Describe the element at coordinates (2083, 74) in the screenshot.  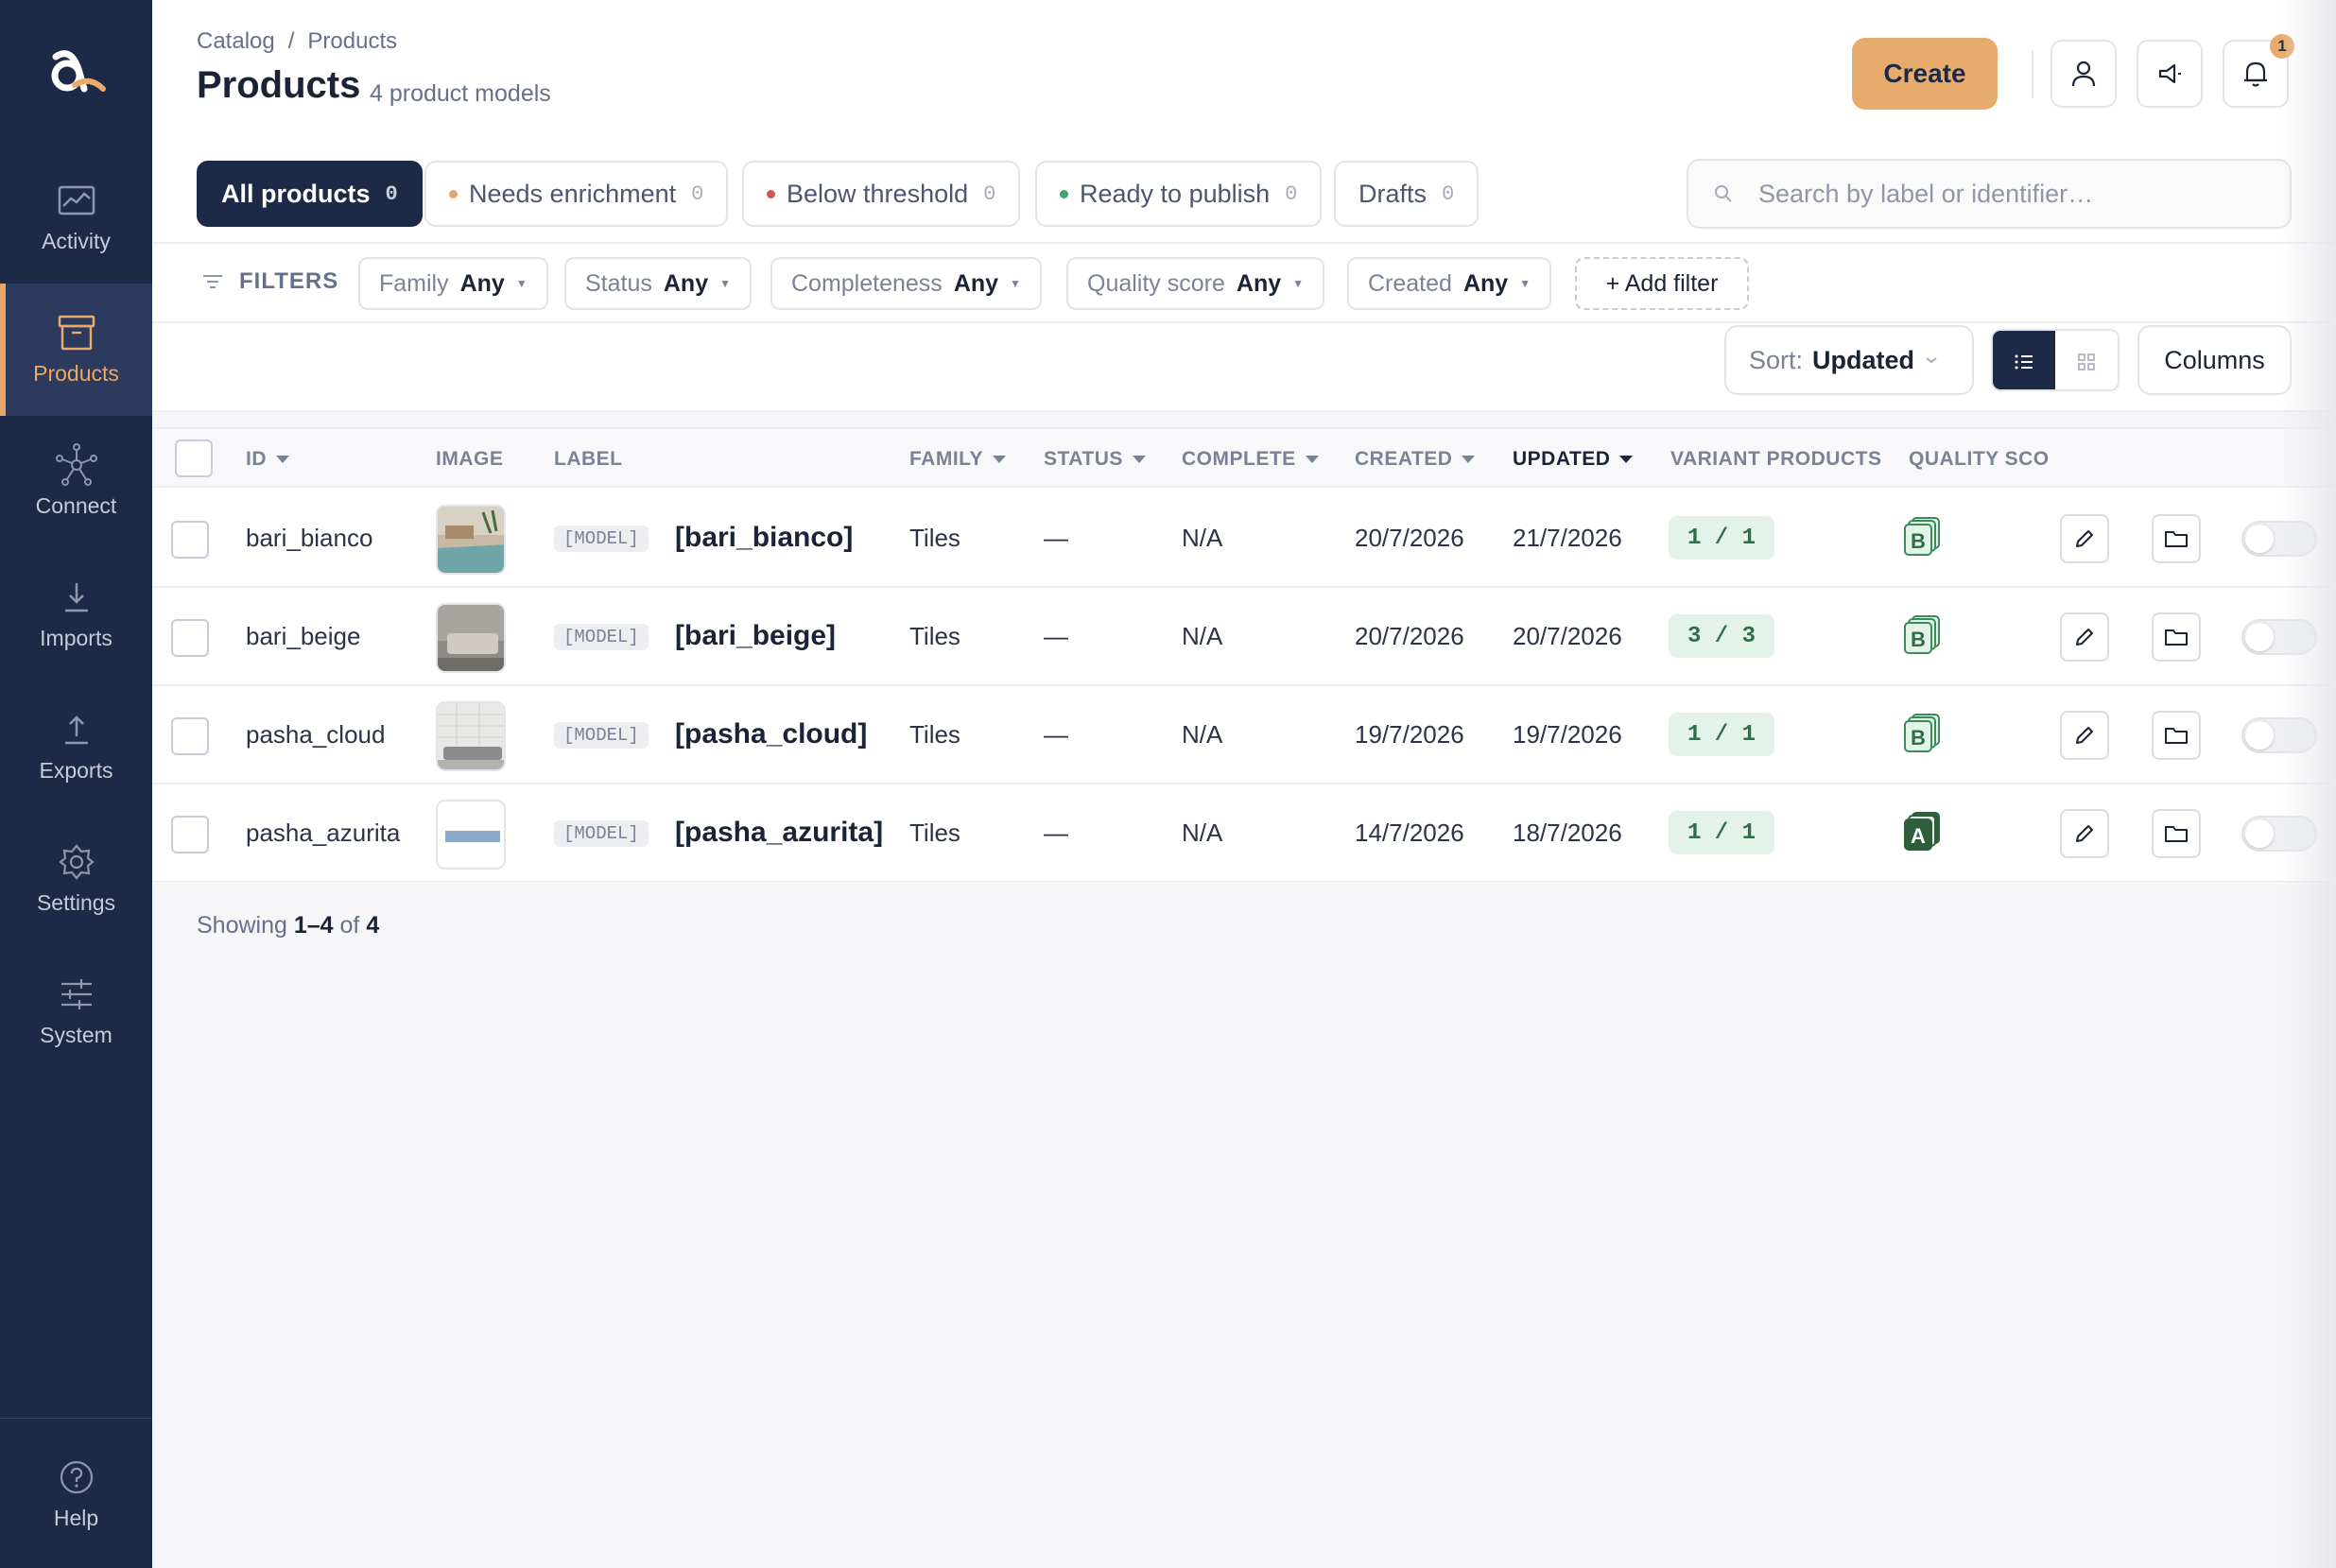
I see `user-button` at that location.